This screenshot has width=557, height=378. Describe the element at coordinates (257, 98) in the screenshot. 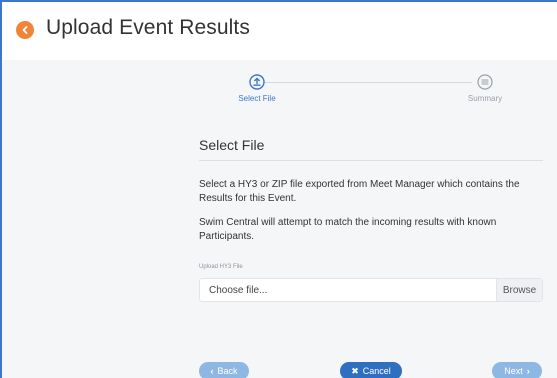

I see `step-label: Select File` at that location.